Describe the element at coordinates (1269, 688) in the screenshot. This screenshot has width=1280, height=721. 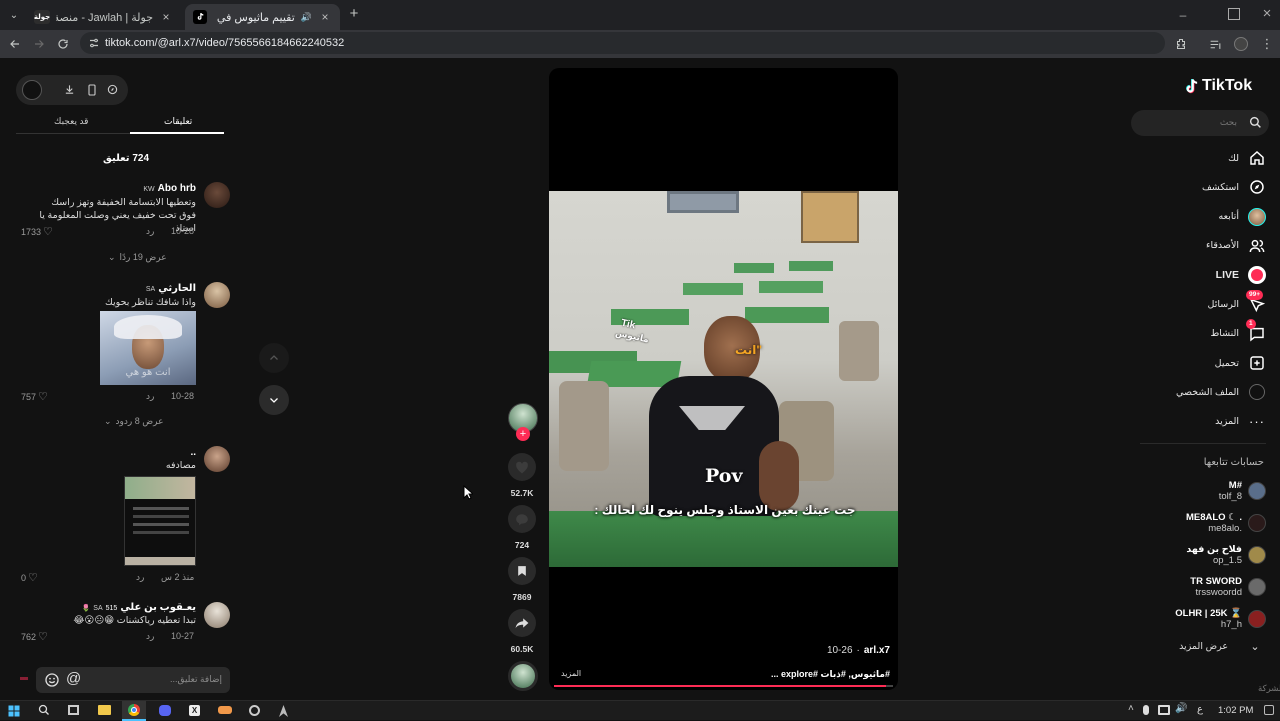
I see `company-link: الشركة` at that location.